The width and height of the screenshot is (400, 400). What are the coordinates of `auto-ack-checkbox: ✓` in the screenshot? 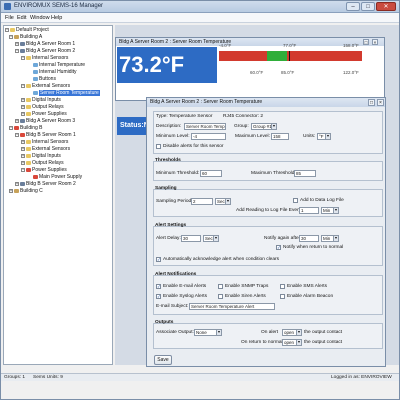 It's located at (158, 259).